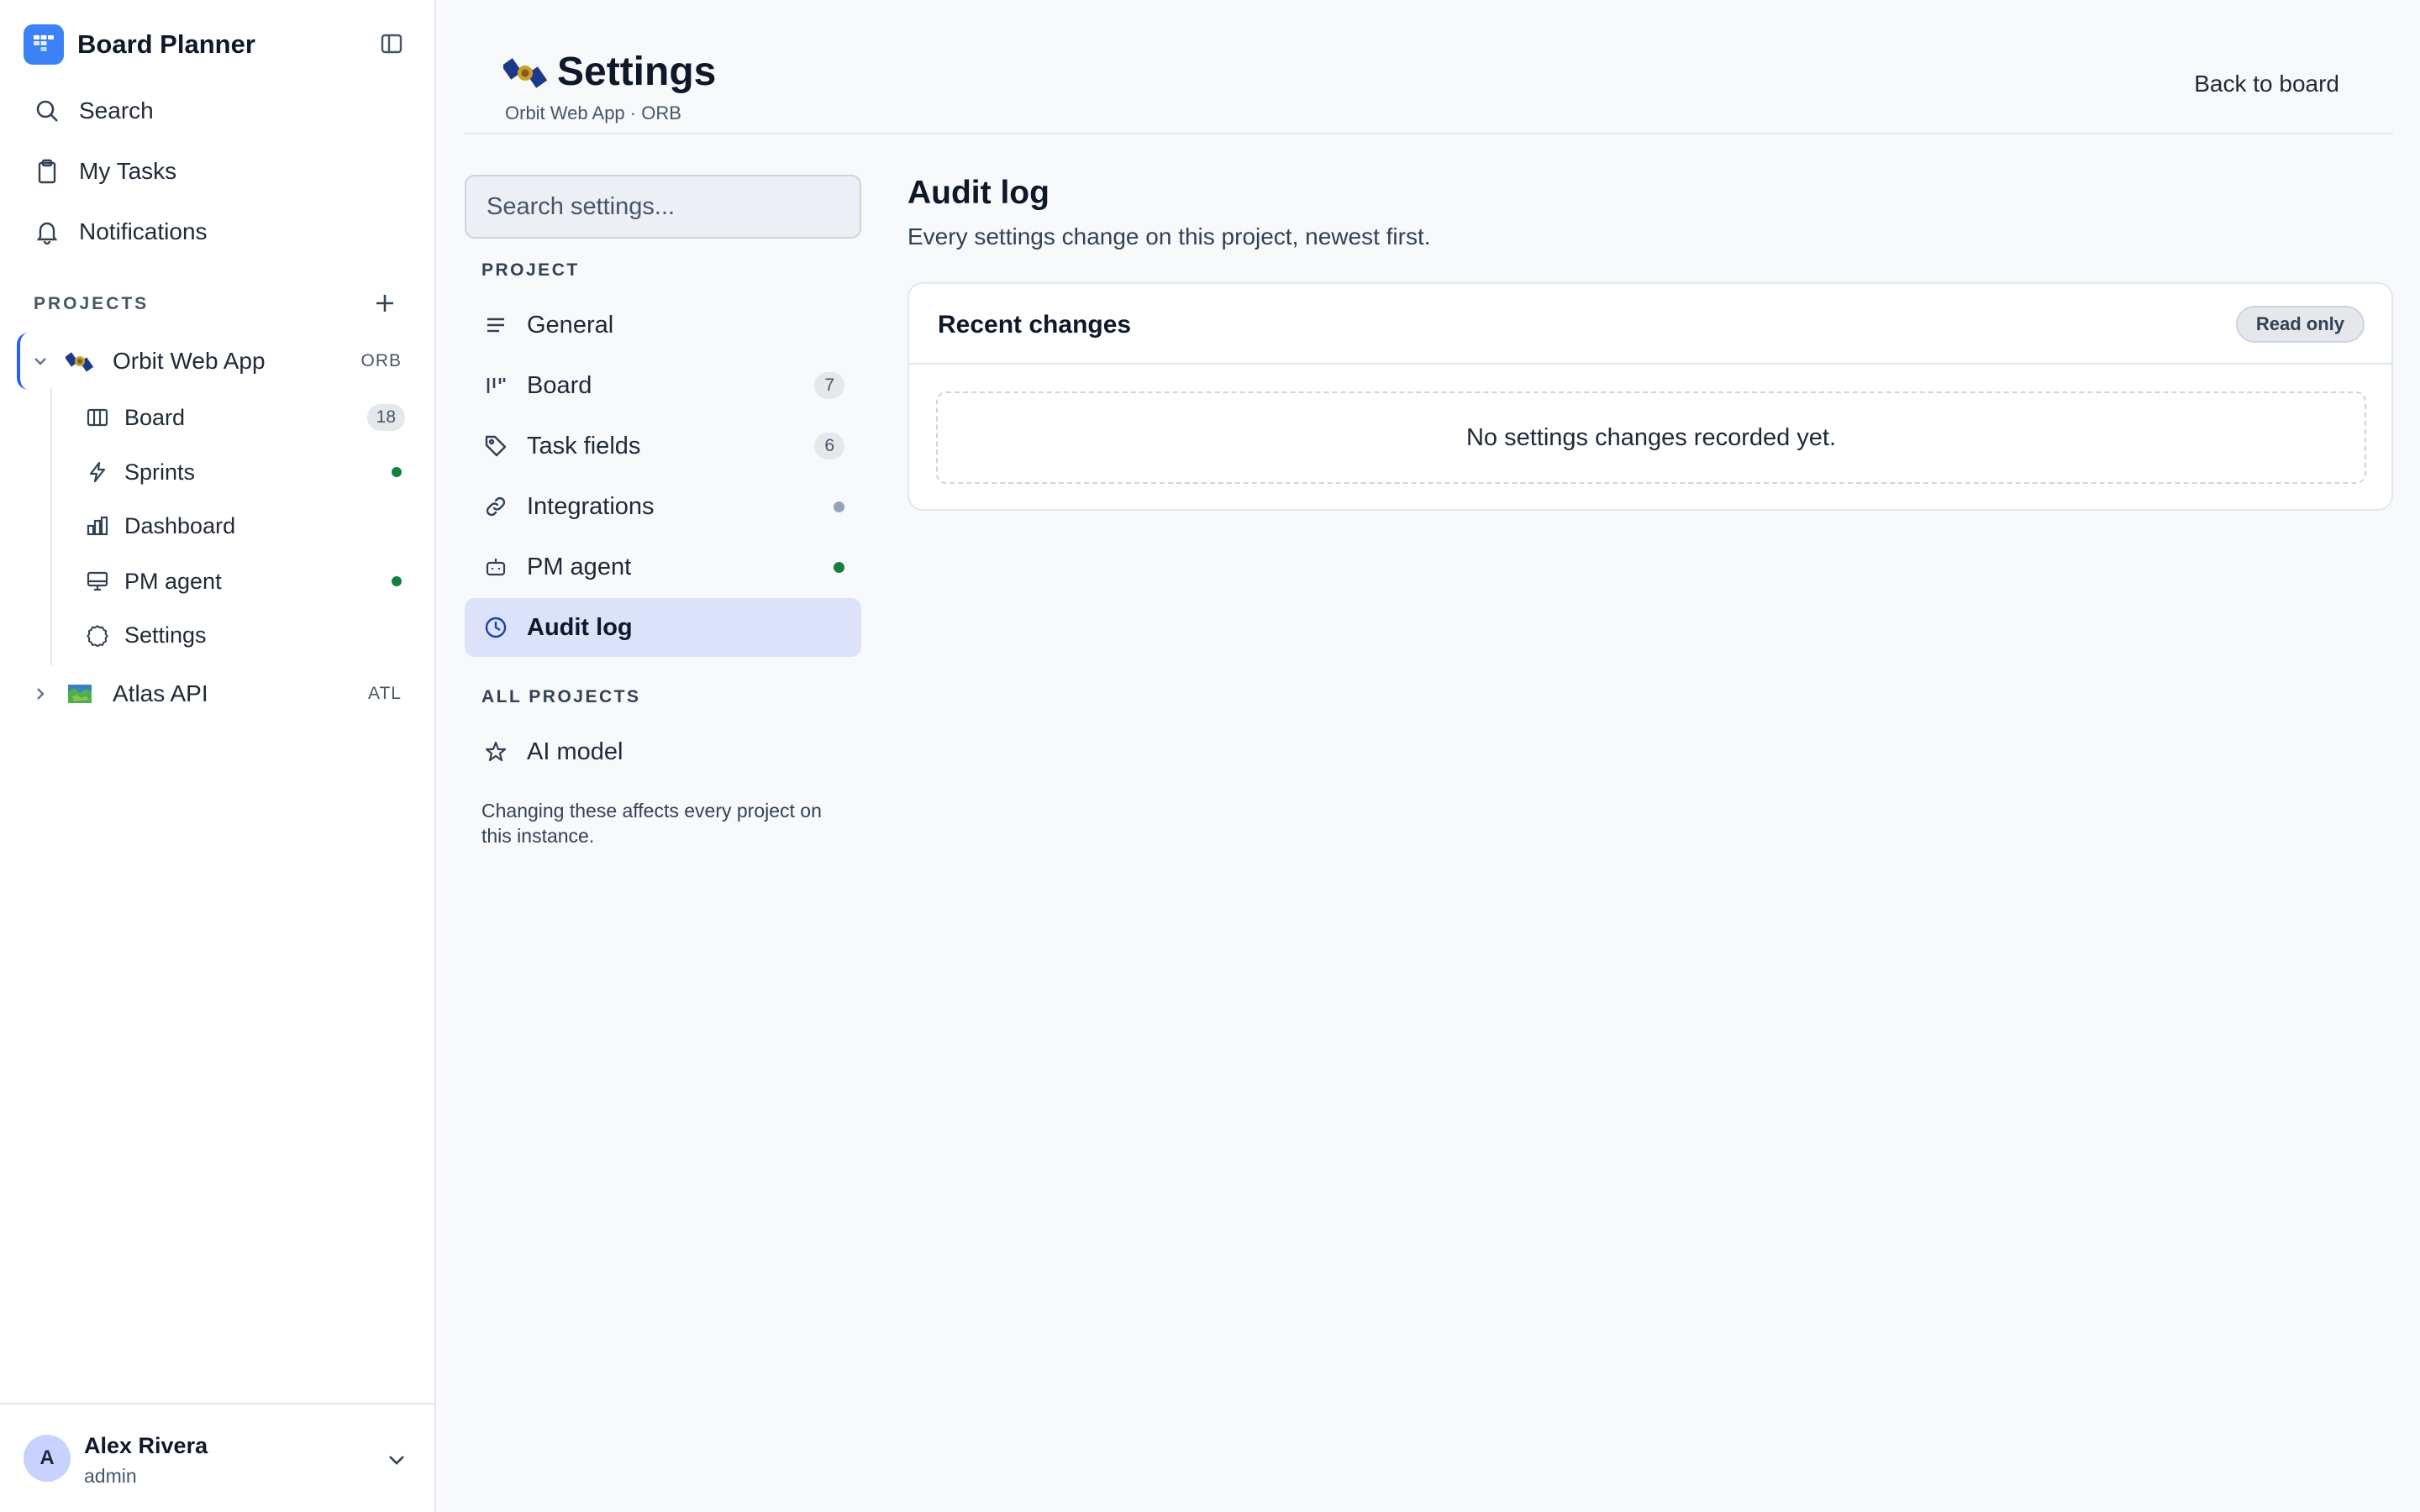 This screenshot has height=1512, width=2420. I want to click on sprints-status-dot, so click(397, 472).